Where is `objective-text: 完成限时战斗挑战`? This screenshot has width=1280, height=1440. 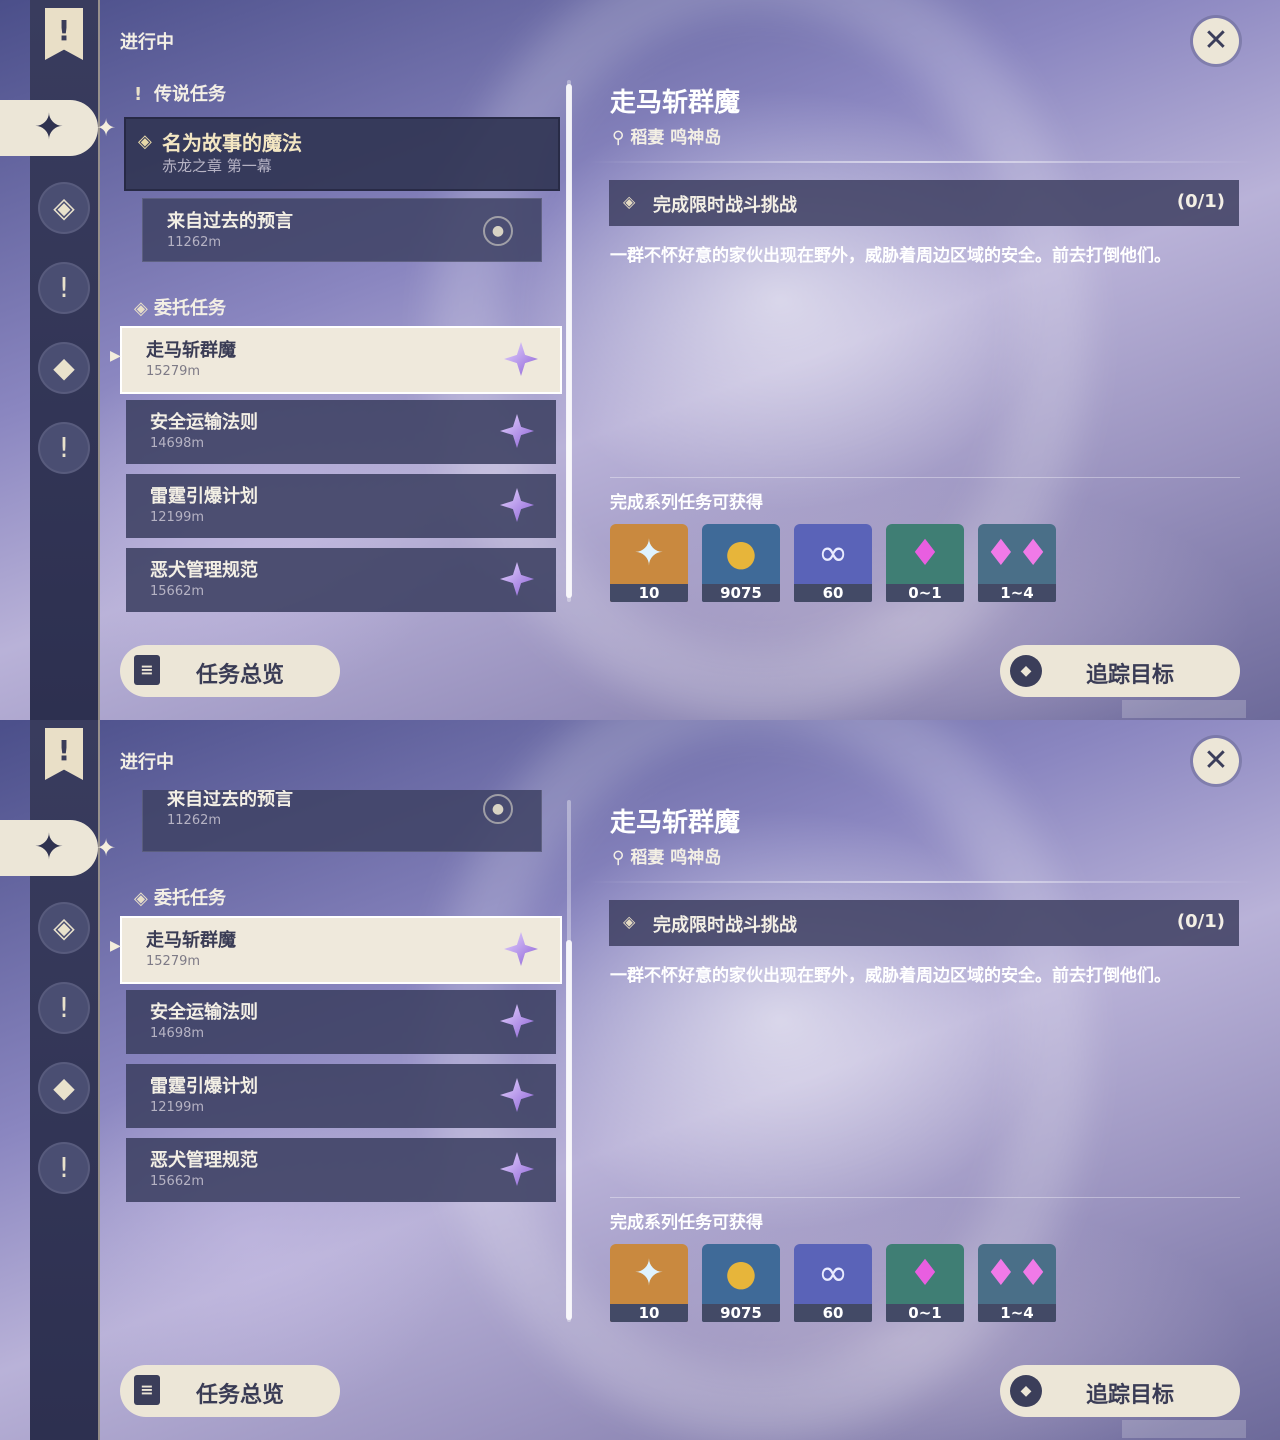
objective-text: 完成限时战斗挑战 is located at coordinates (725, 205).